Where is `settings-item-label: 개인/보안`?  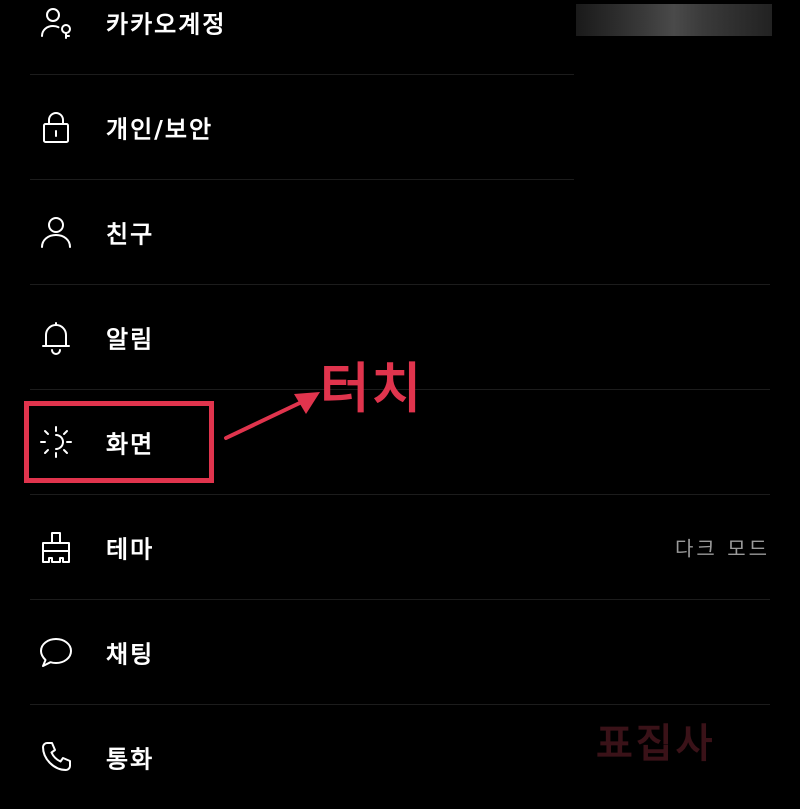
settings-item-label: 개인/보안 is located at coordinates (160, 129).